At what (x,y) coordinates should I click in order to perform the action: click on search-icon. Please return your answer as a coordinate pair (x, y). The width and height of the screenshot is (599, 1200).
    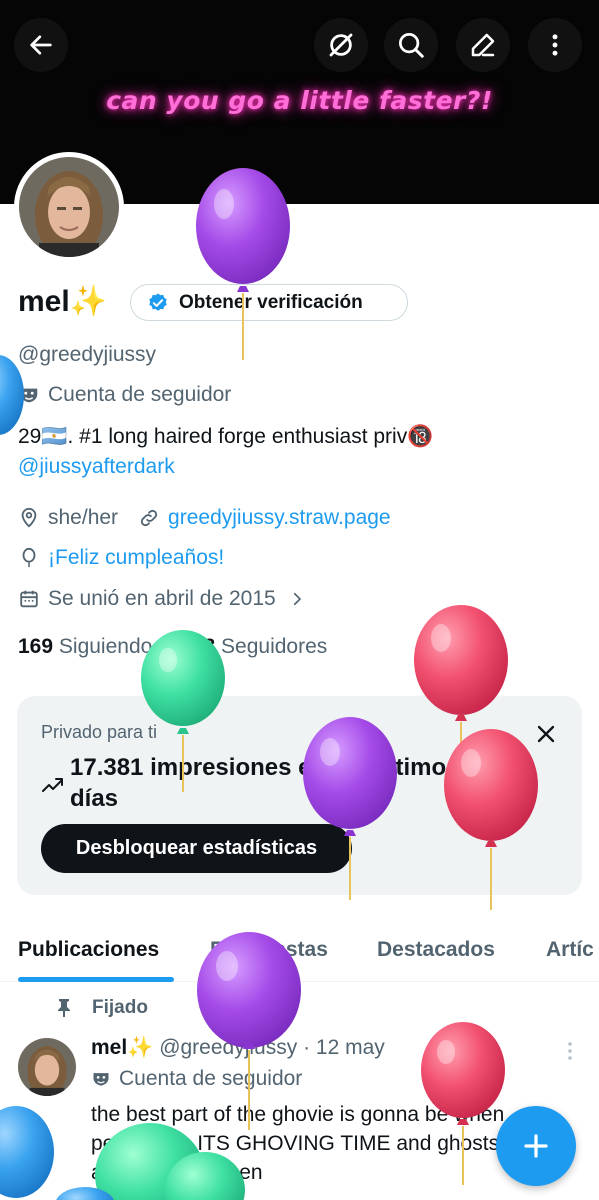
    Looking at the image, I should click on (411, 45).